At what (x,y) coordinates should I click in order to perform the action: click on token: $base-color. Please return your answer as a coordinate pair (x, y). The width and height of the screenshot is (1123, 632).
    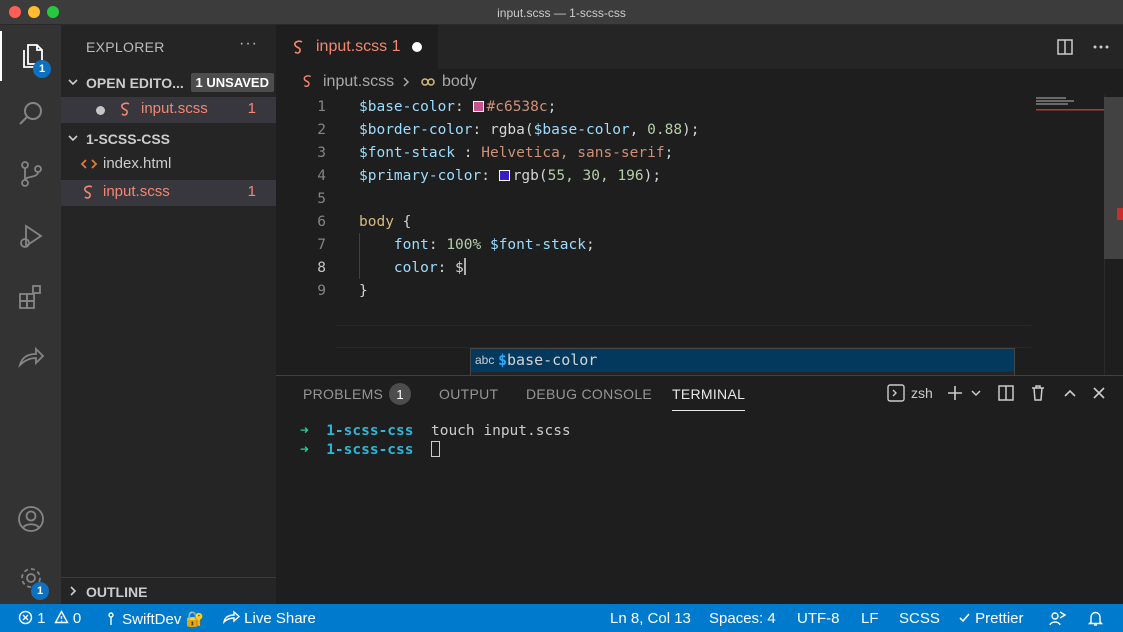
    Looking at the image, I should click on (407, 107).